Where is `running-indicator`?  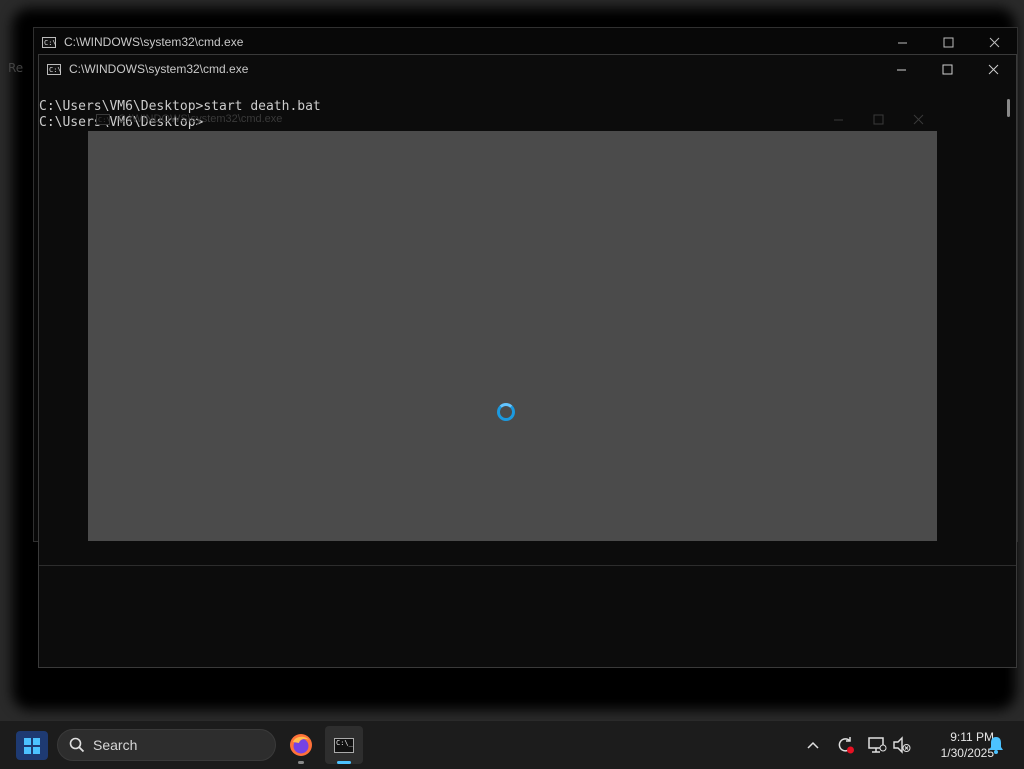 running-indicator is located at coordinates (301, 762).